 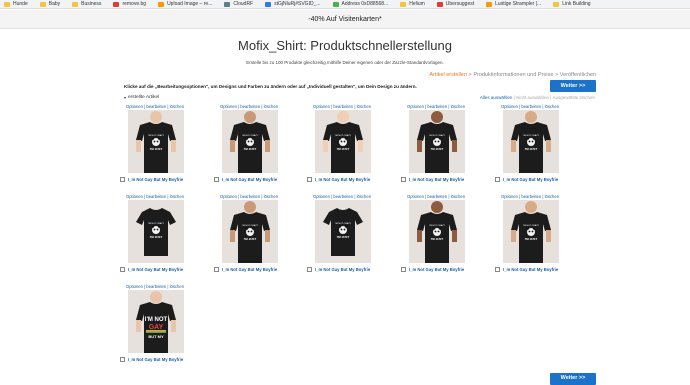 What do you see at coordinates (513, 75) in the screenshot?
I see `step-product-info: Produktinformationen und Preise` at bounding box center [513, 75].